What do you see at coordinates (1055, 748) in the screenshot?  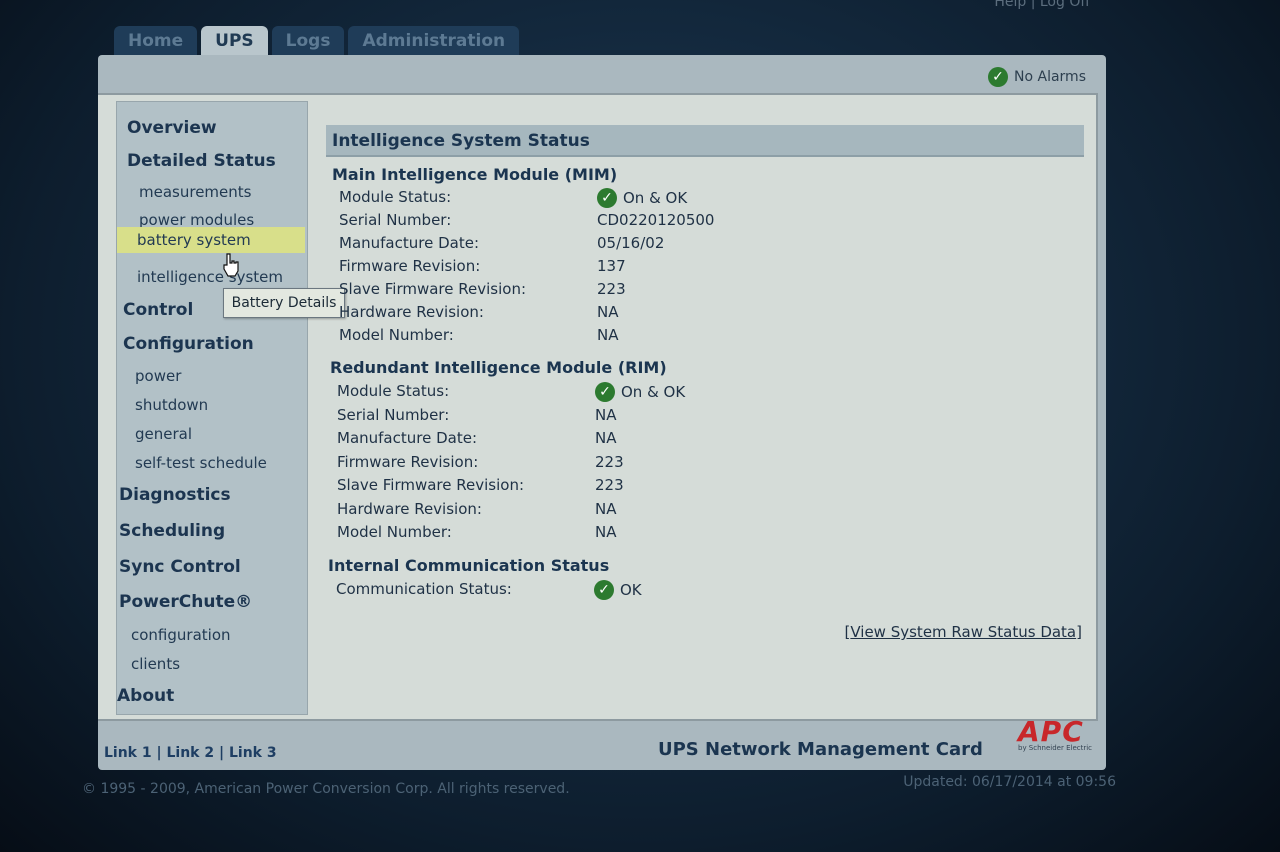 I see `schneider-tagline: by Schneider Electric` at bounding box center [1055, 748].